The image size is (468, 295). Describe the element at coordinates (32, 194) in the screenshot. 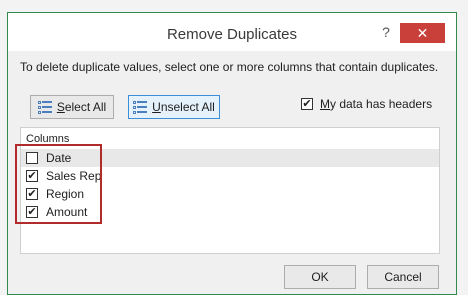

I see `column-checkbox-region: ✔` at that location.